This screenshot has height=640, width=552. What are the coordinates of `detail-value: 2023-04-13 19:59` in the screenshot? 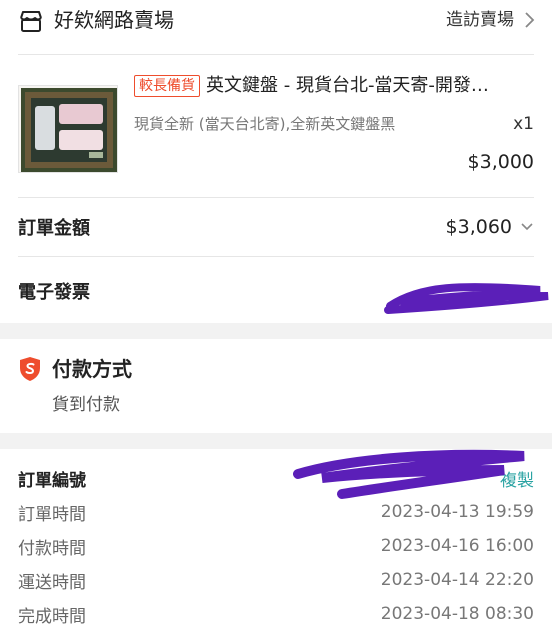 It's located at (457, 512).